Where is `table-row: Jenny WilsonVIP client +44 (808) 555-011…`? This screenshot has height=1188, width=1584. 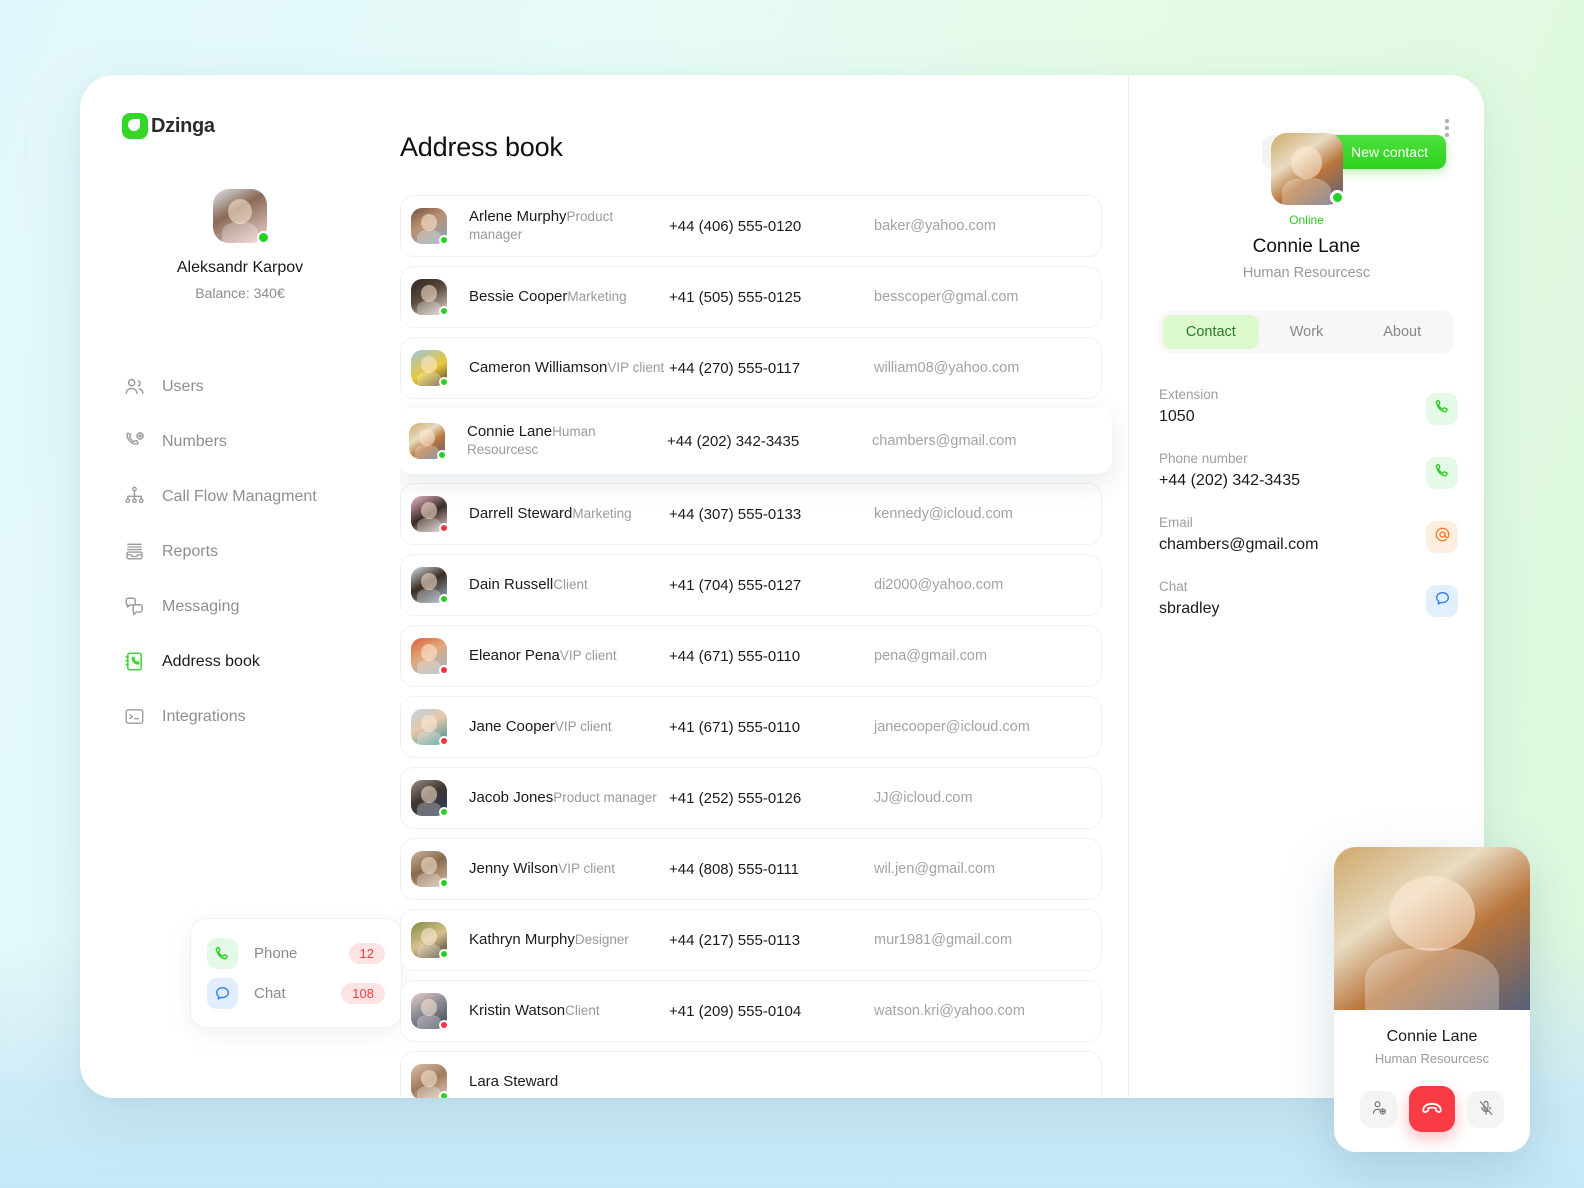 table-row: Jenny WilsonVIP client +44 (808) 555-011… is located at coordinates (751, 869).